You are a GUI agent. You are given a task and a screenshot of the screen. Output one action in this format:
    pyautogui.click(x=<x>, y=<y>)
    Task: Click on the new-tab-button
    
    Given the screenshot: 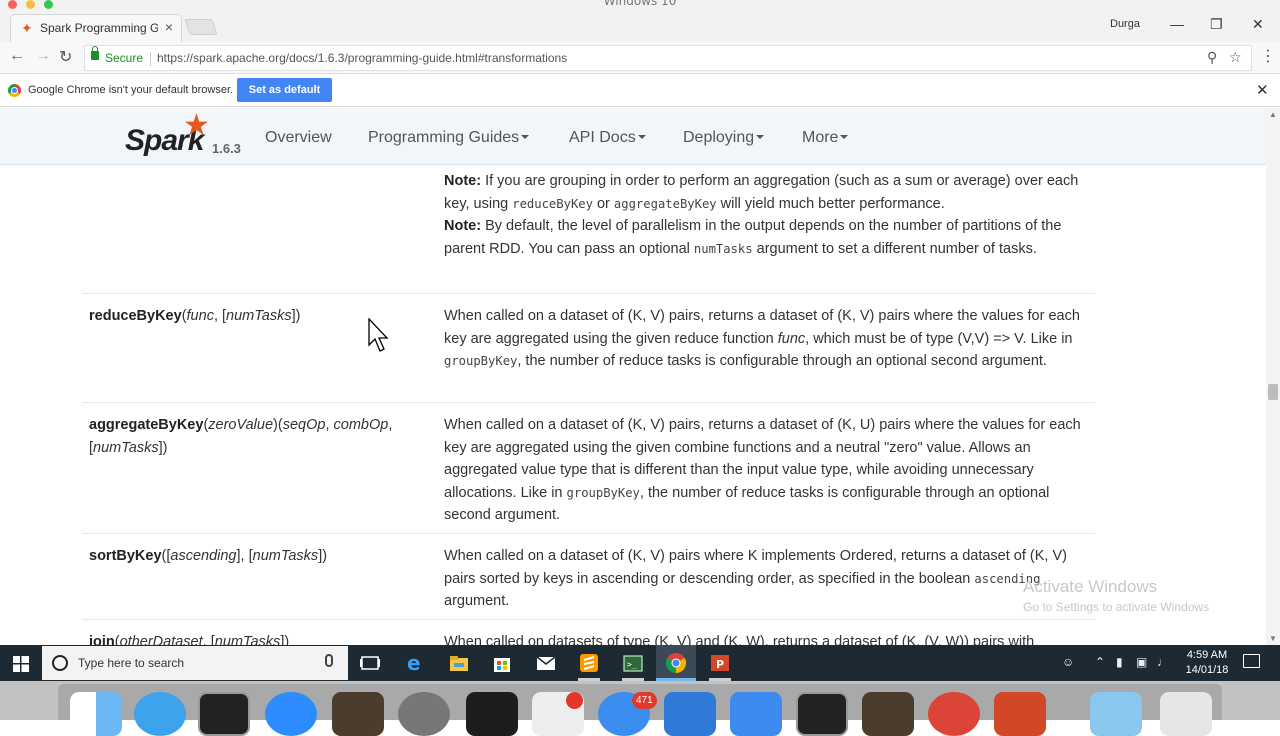 What is the action you would take?
    pyautogui.click(x=201, y=27)
    